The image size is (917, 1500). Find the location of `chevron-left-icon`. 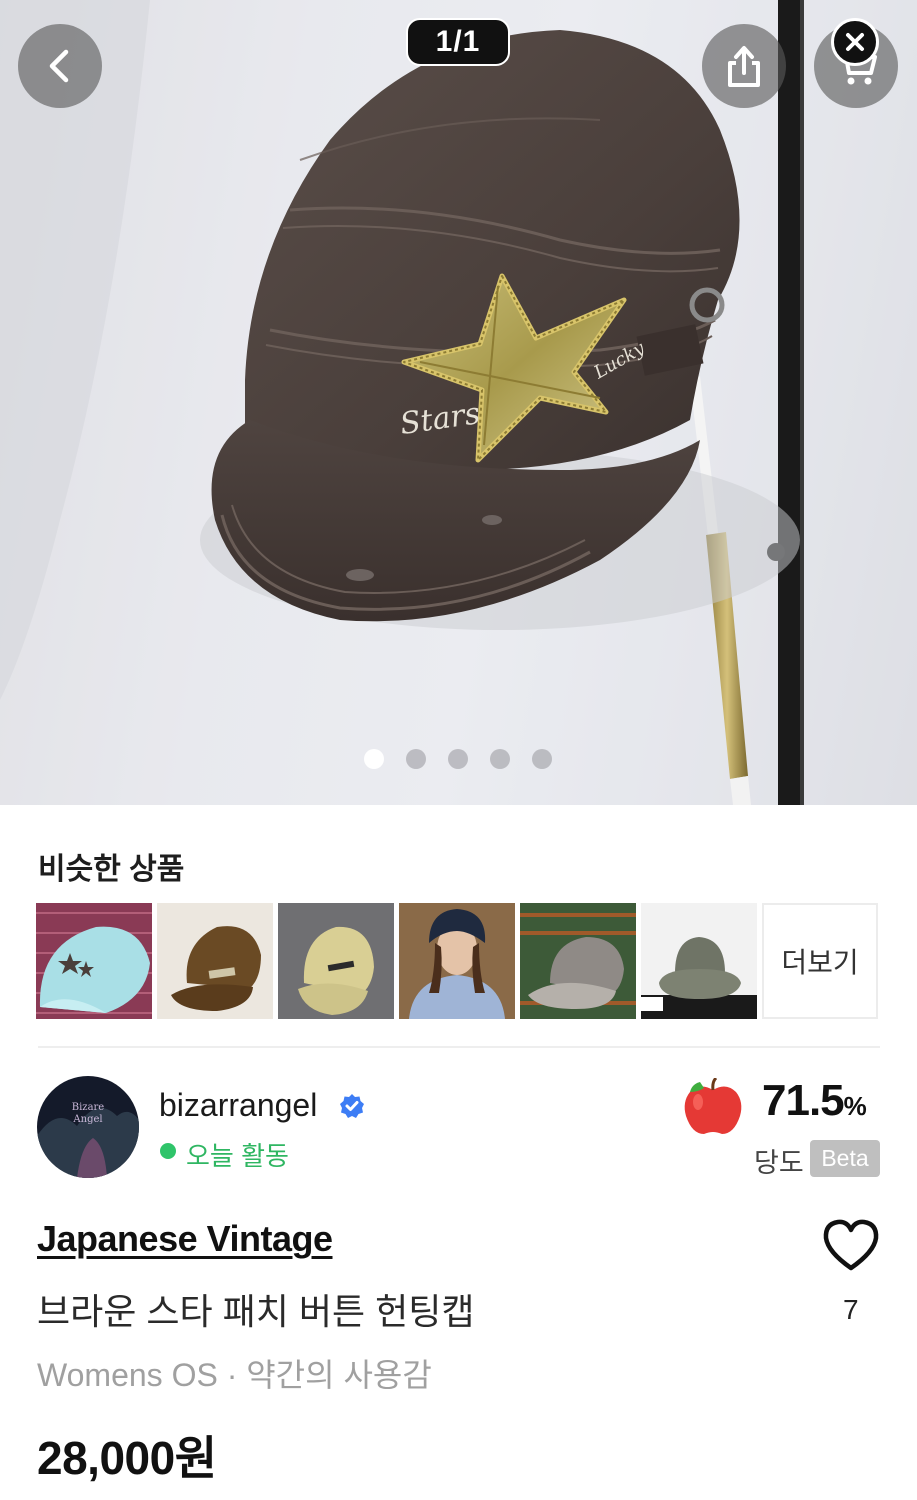

chevron-left-icon is located at coordinates (59, 66).